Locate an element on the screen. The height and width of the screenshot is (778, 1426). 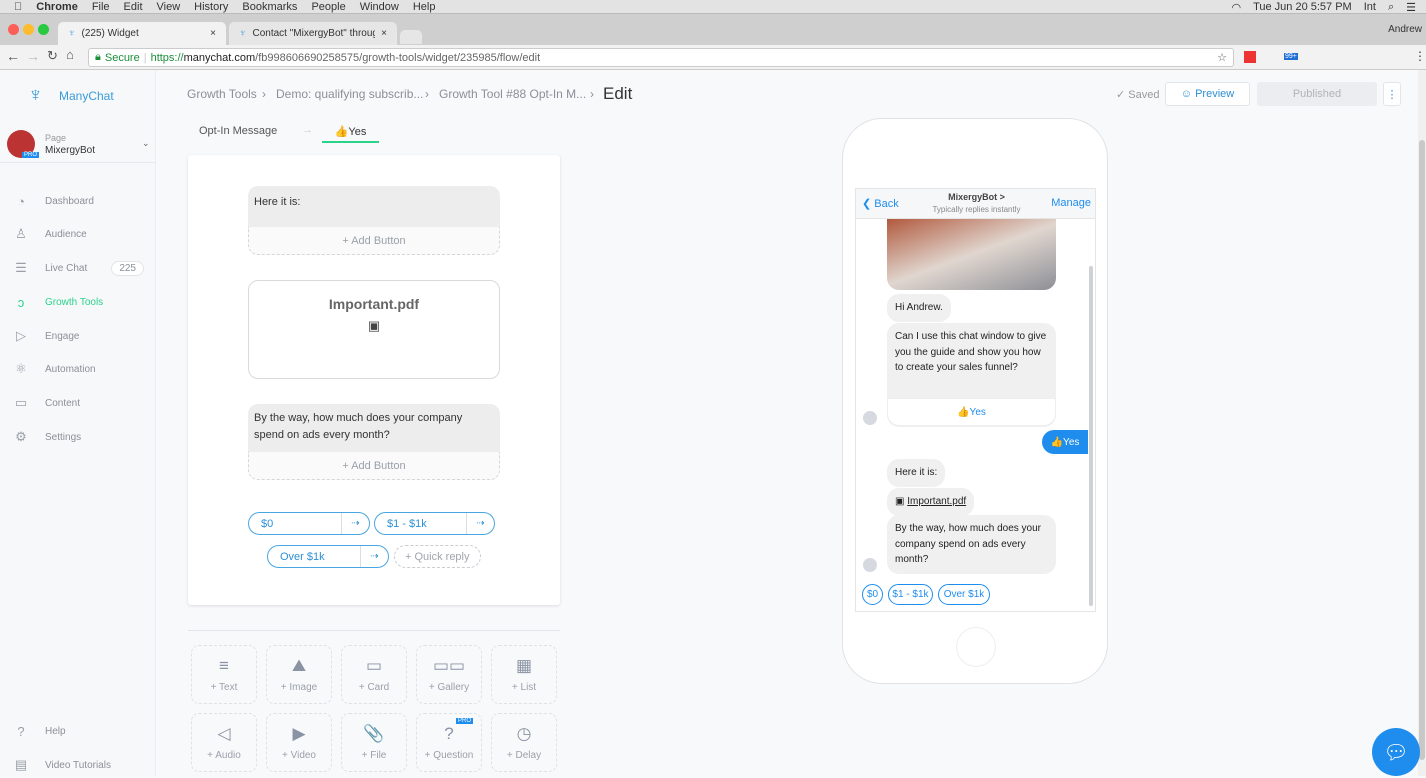
back-button: ❮ Back is located at coordinates (880, 203).